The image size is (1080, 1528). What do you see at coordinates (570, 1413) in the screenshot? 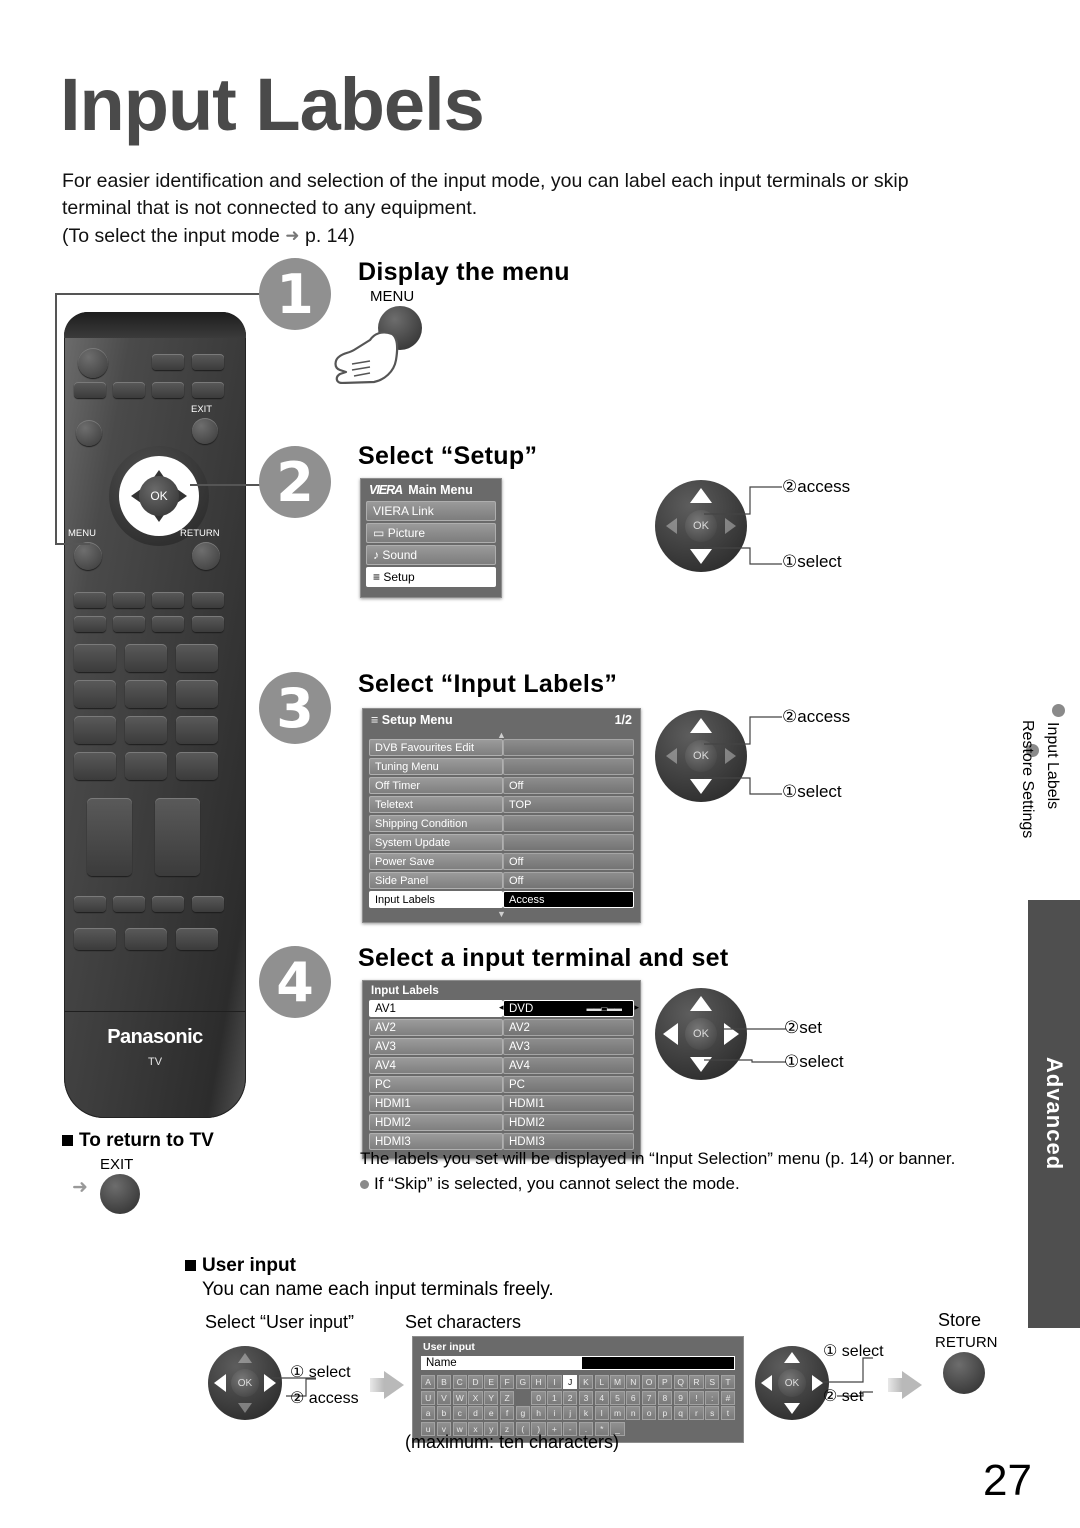
I see `keyboard-key: j` at bounding box center [570, 1413].